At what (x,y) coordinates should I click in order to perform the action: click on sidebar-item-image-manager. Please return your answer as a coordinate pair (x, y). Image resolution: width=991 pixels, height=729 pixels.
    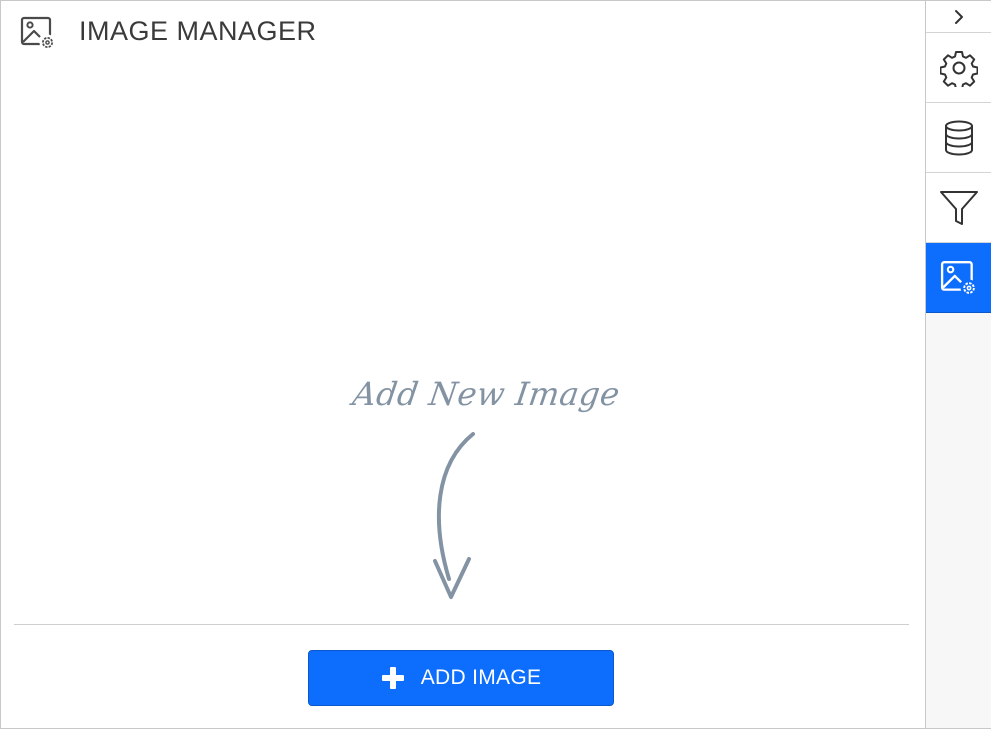
    Looking at the image, I should click on (958, 278).